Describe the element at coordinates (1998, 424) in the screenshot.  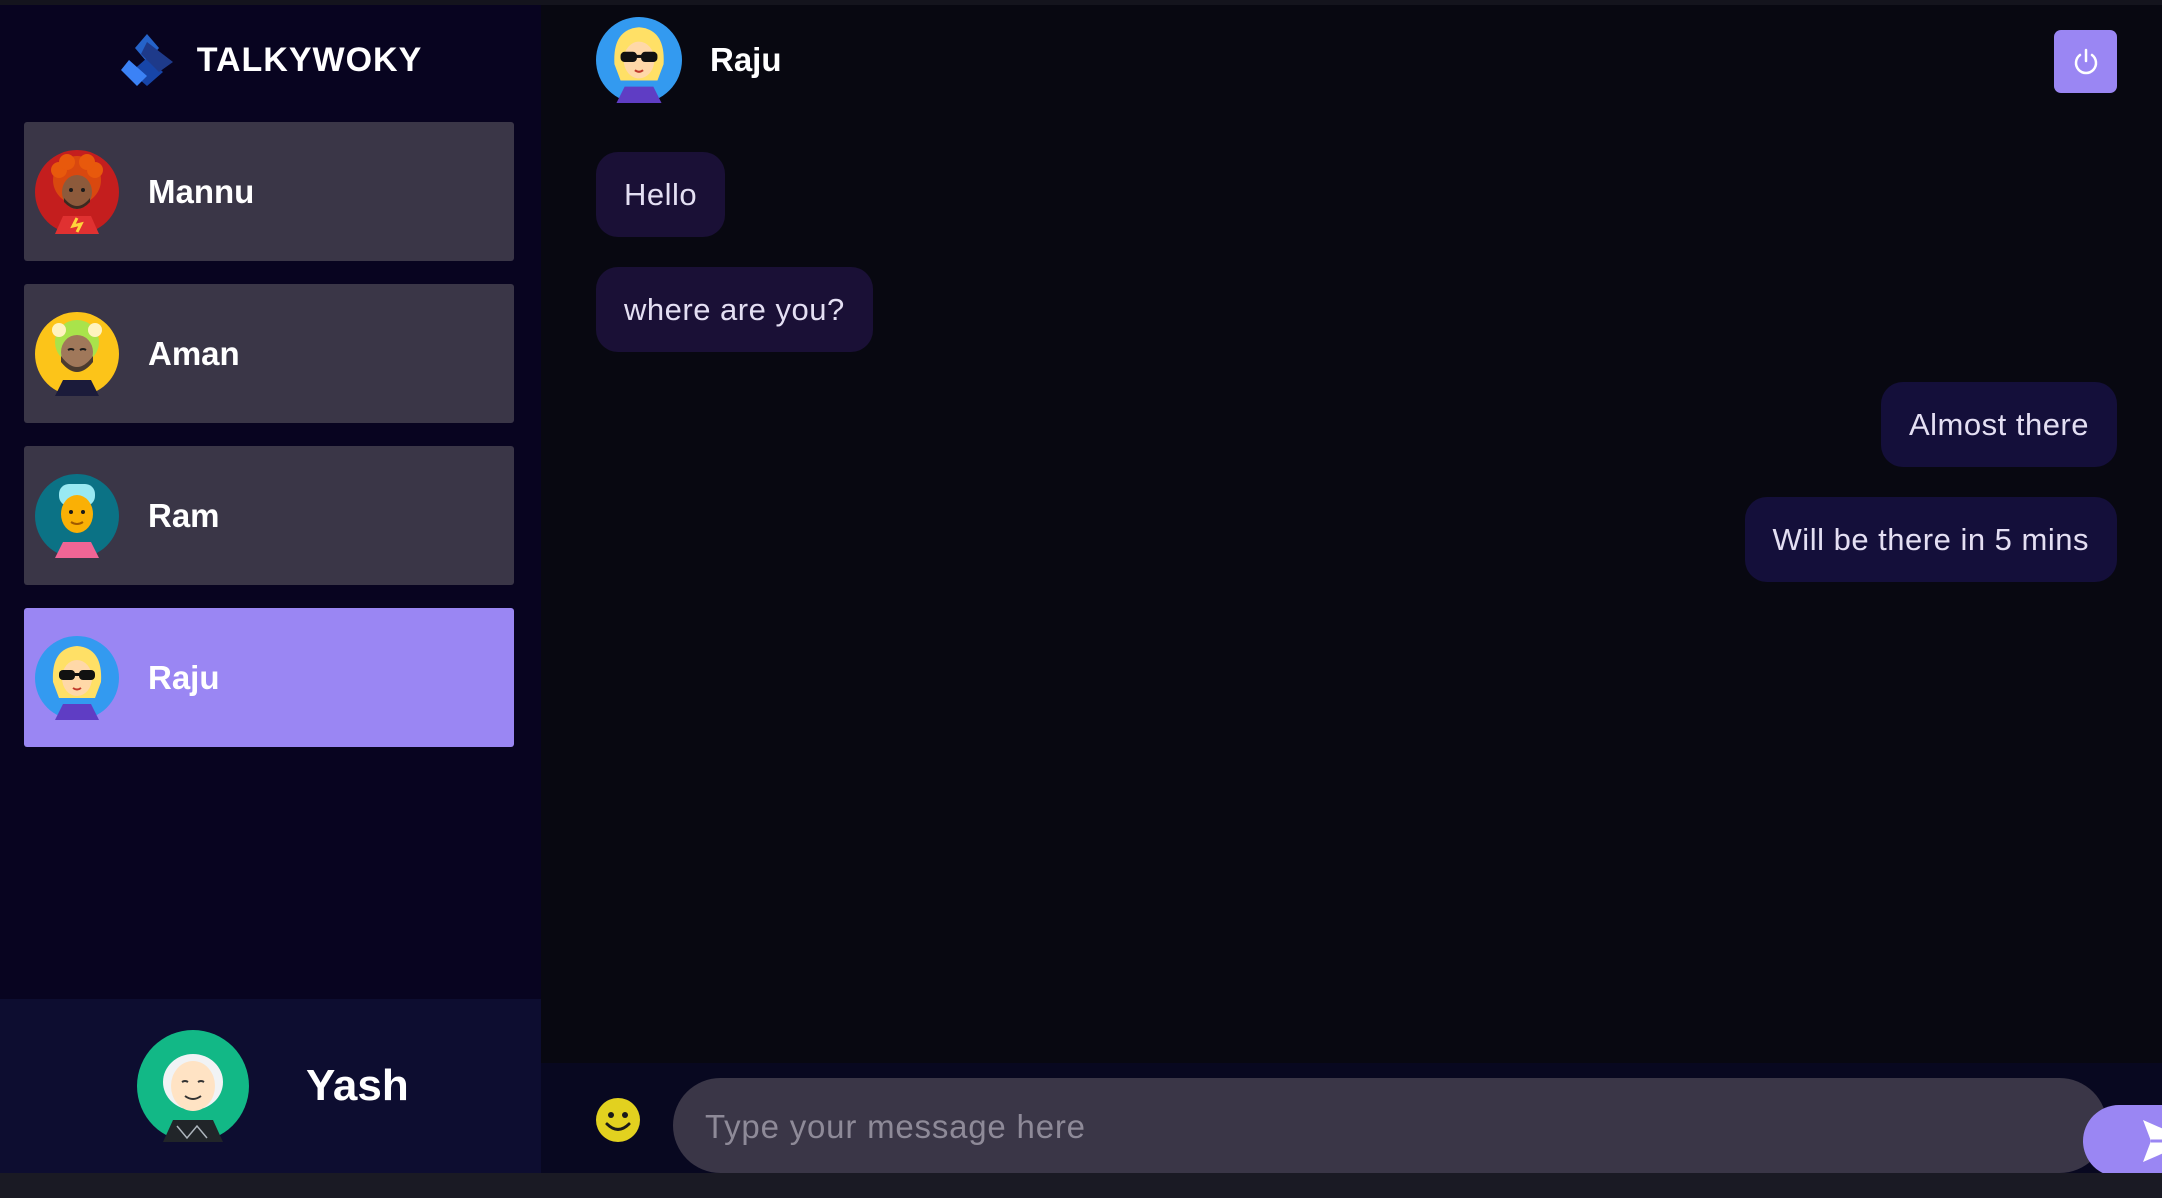
I see `message-bubble: Almost there` at that location.